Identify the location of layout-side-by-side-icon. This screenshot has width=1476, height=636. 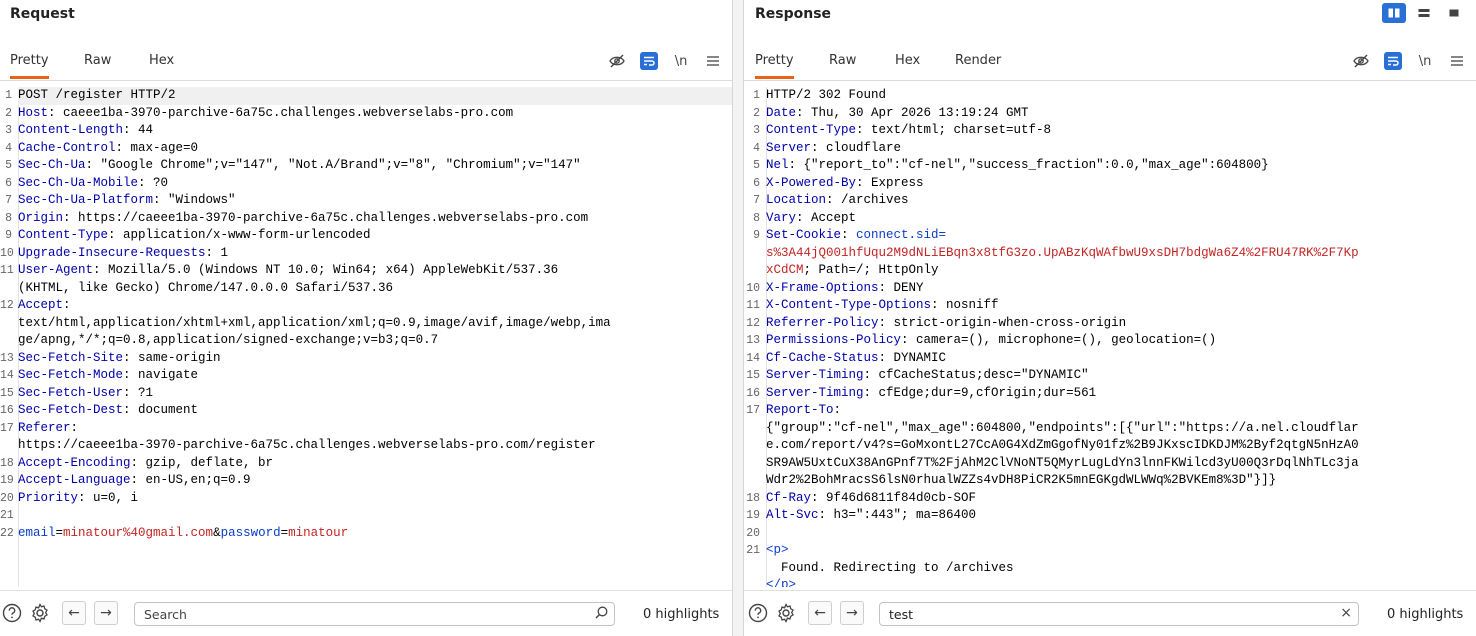
(1394, 13).